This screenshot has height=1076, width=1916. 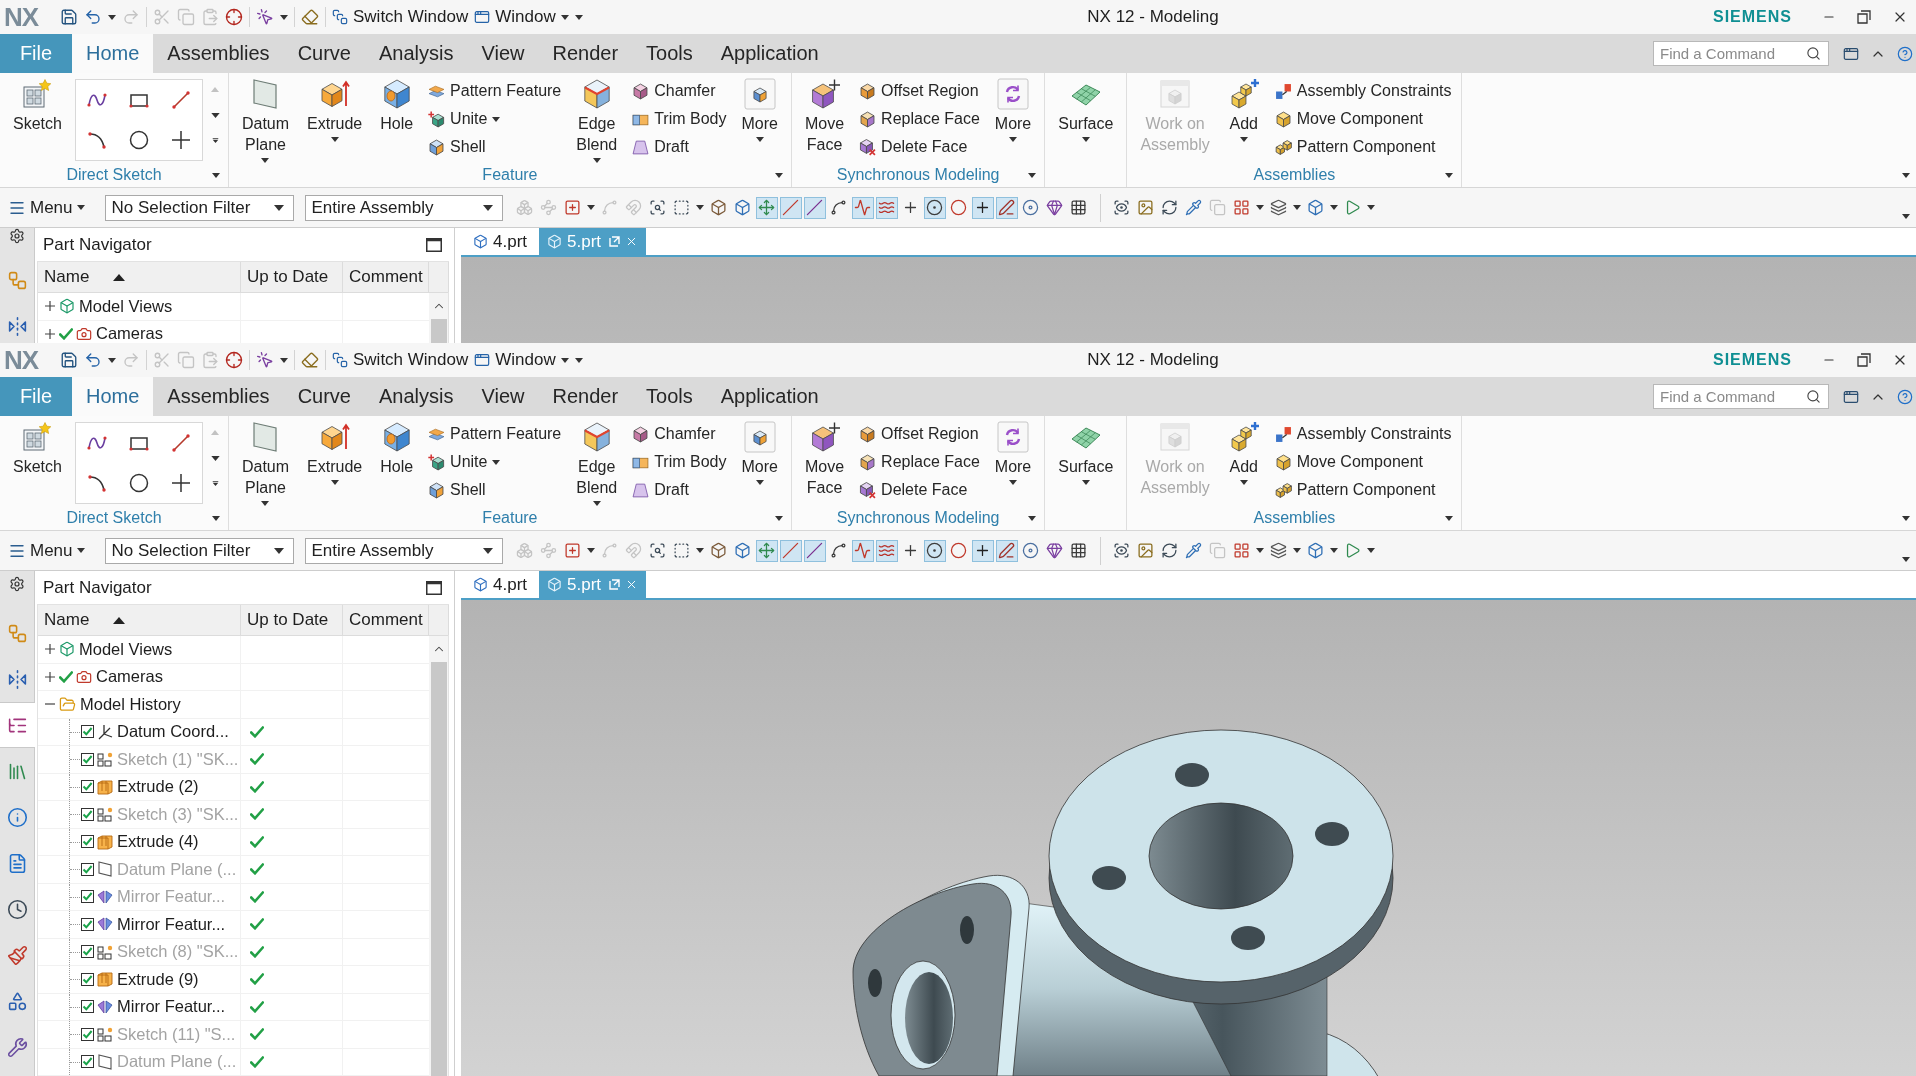 I want to click on sort-up-icon, so click(x=119, y=277).